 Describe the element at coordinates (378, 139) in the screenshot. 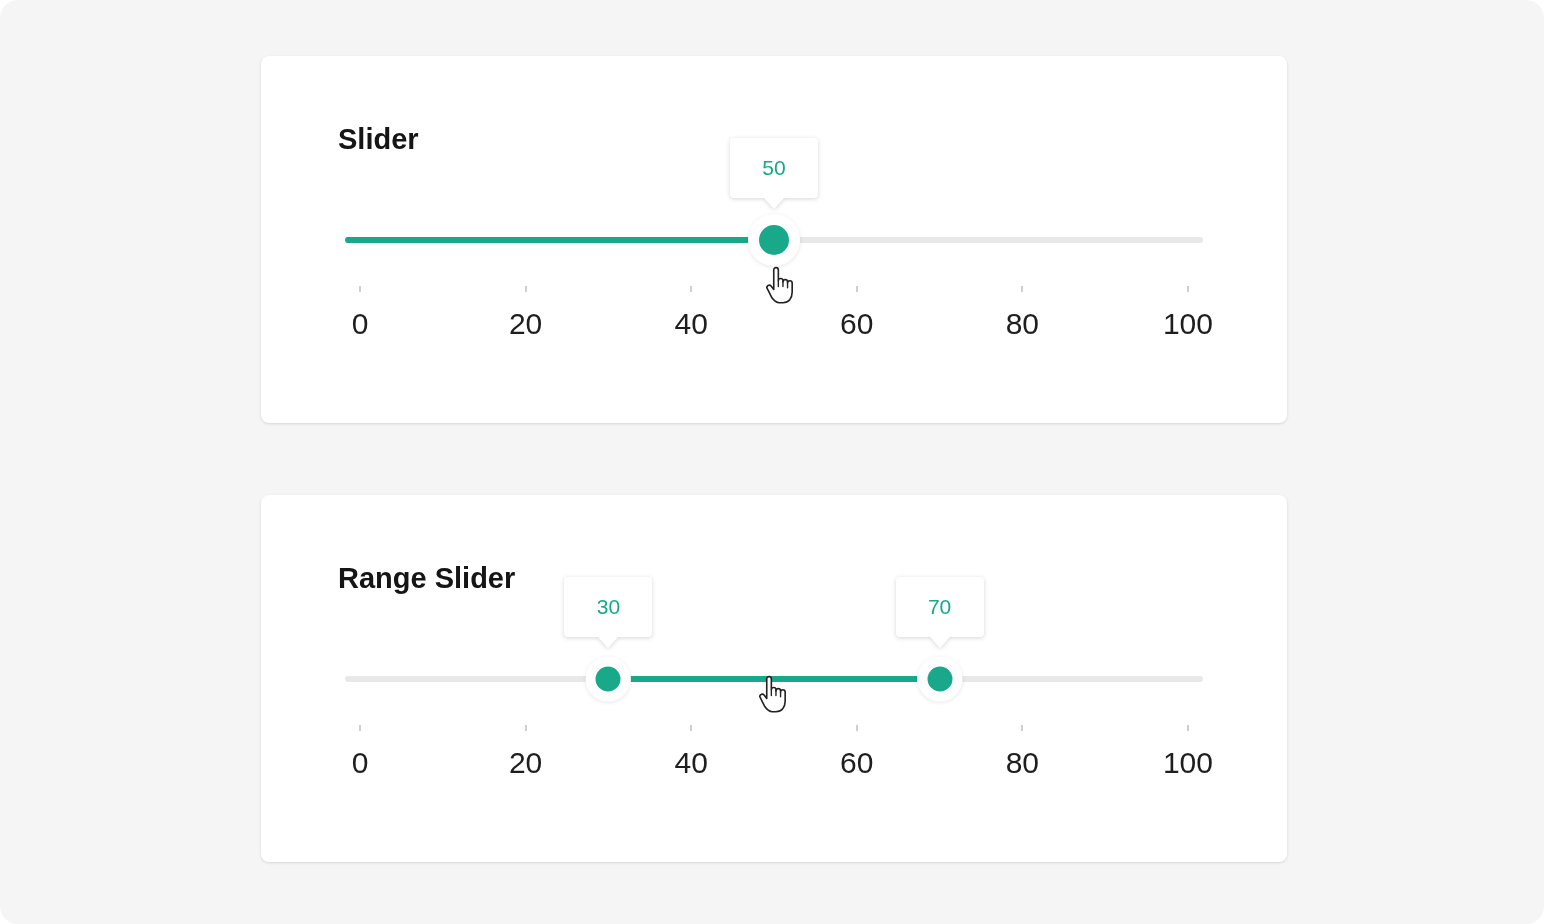

I see `section-title: Slider` at that location.